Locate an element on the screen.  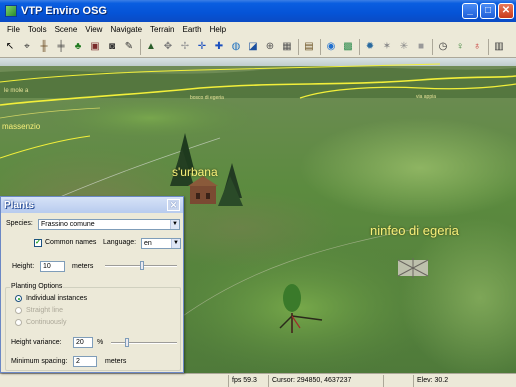
plants-close-button: ✕ is located at coordinates (173, 205).